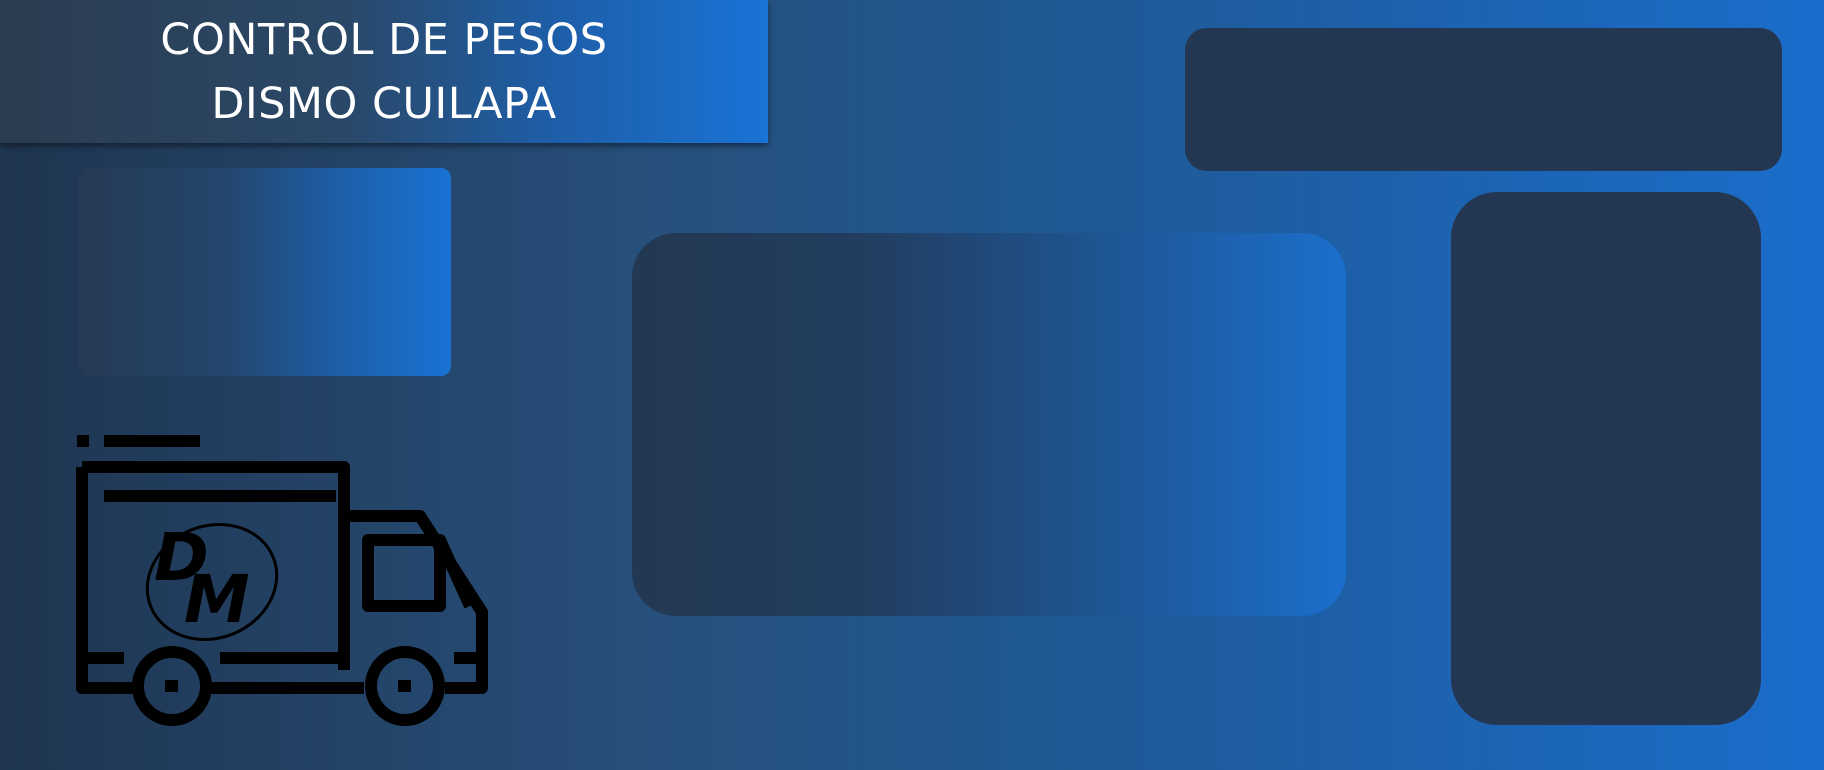 The width and height of the screenshot is (1824, 770). I want to click on right-side-panel, so click(1606, 458).